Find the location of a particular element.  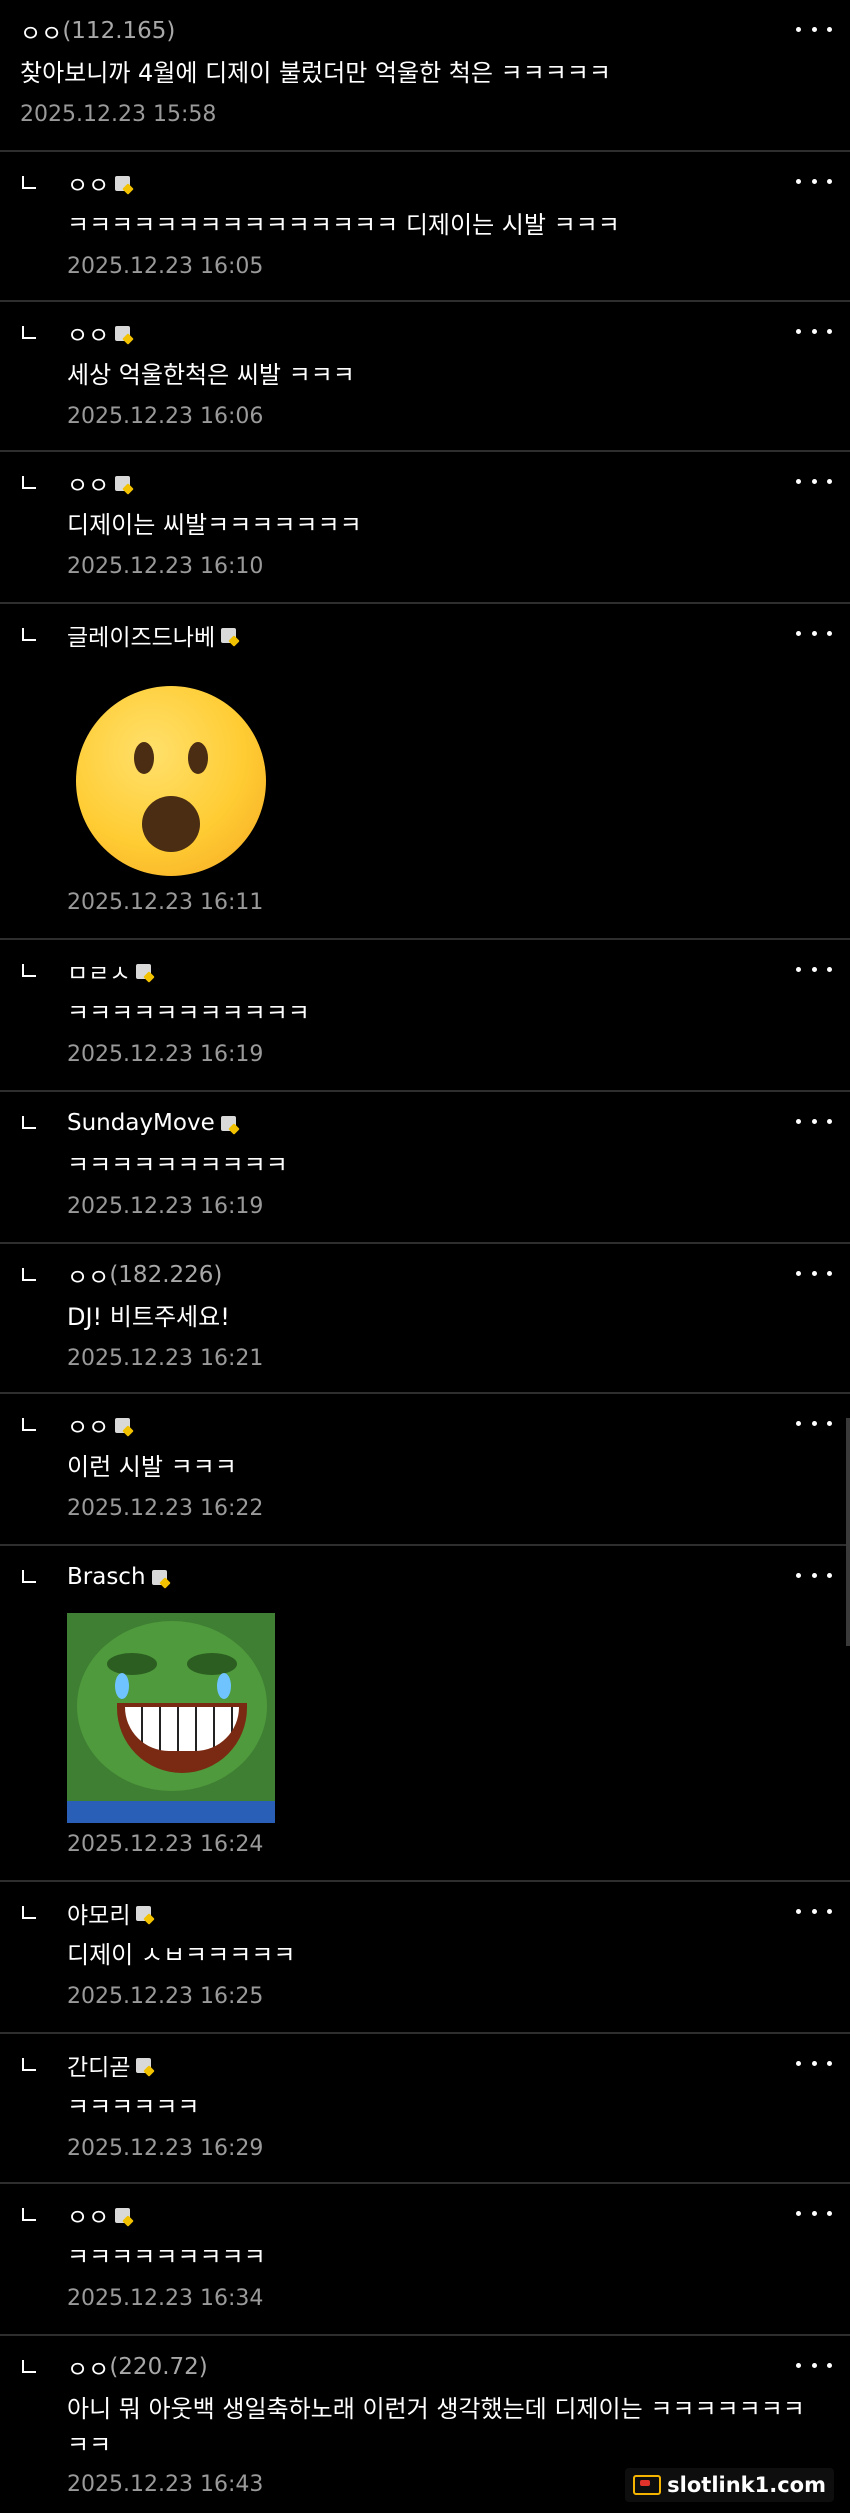

comment-date: 2025.12.23 16:22 is located at coordinates (165, 1508).